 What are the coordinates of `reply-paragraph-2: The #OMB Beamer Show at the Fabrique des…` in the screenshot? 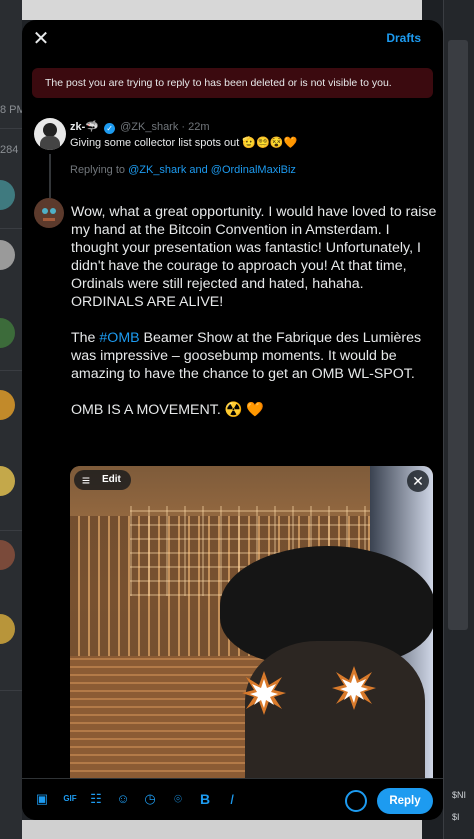 It's located at (254, 356).